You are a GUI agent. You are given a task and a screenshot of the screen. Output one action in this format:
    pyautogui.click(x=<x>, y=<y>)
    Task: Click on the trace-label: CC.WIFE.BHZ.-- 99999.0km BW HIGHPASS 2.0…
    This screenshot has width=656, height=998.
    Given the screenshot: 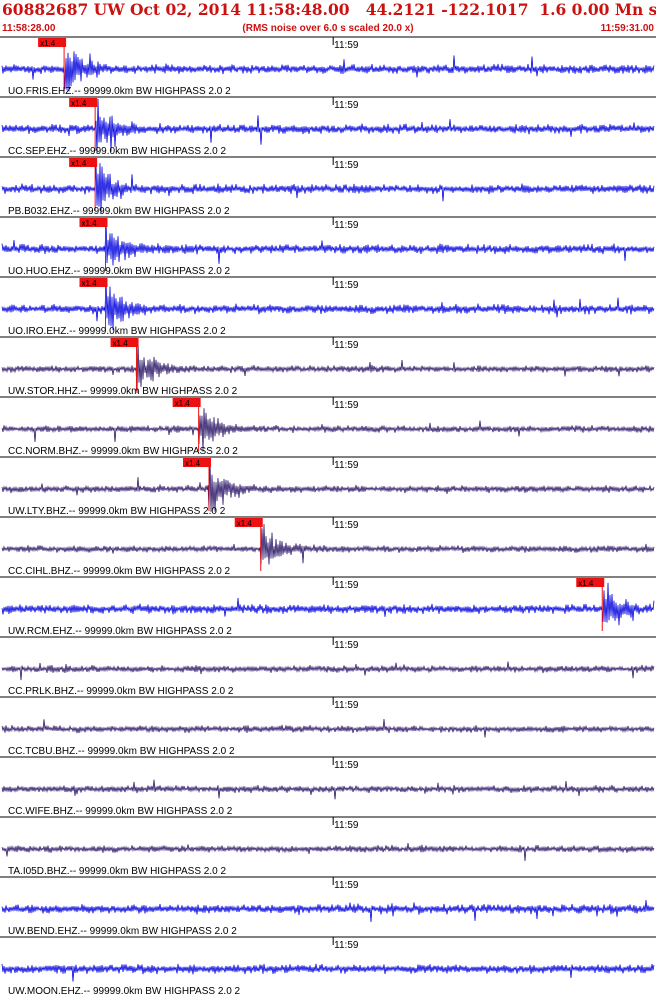 What is the action you would take?
    pyautogui.click(x=120, y=811)
    